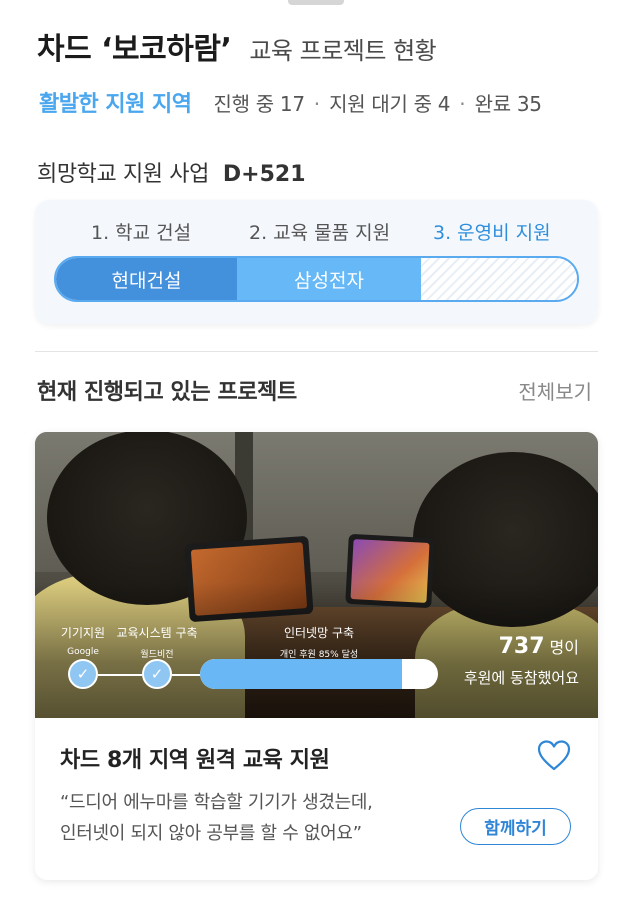 This screenshot has height=898, width=632. I want to click on card-title: 차드 8개 지역 원격 교육 지원, so click(195, 760).